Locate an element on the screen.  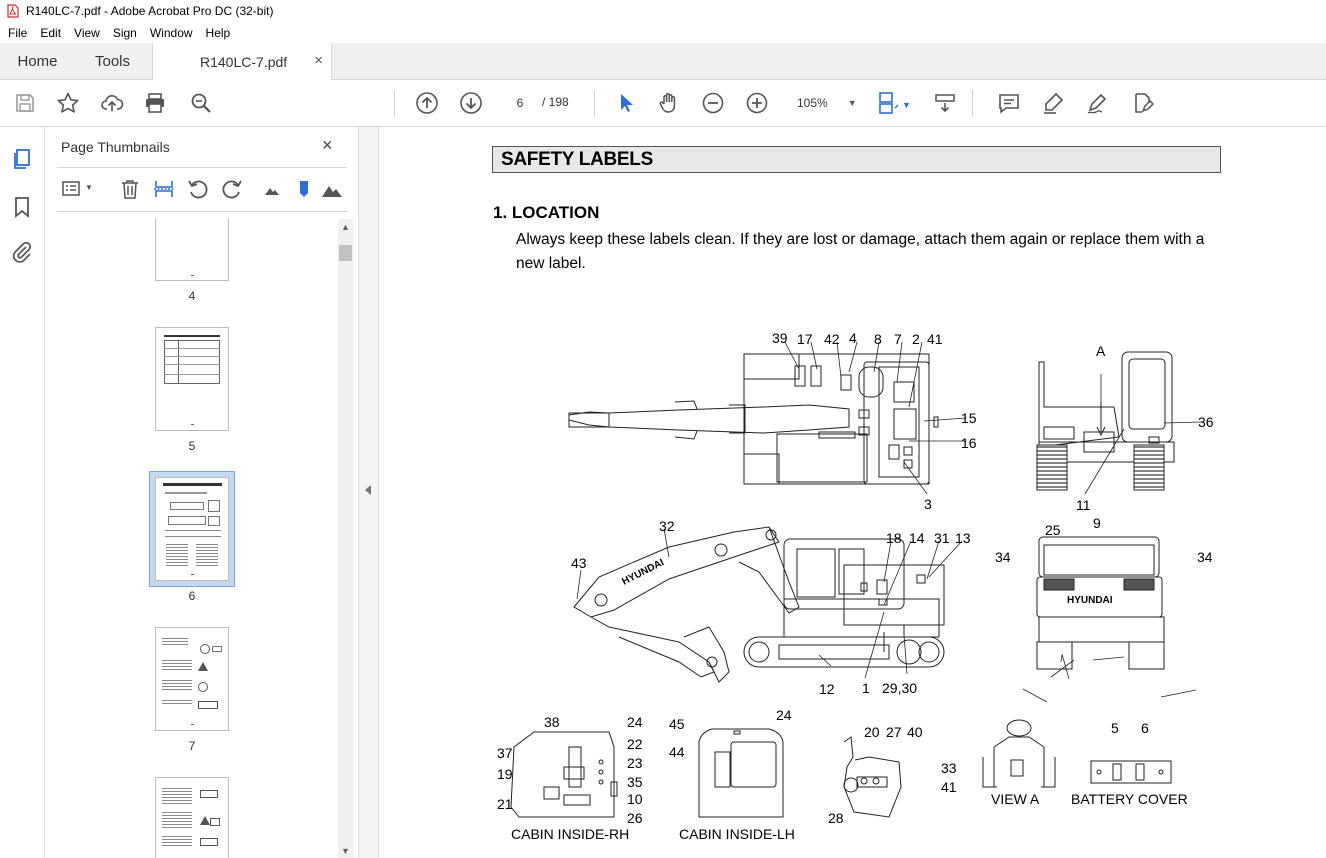
callout-43: 43 is located at coordinates (579, 563).